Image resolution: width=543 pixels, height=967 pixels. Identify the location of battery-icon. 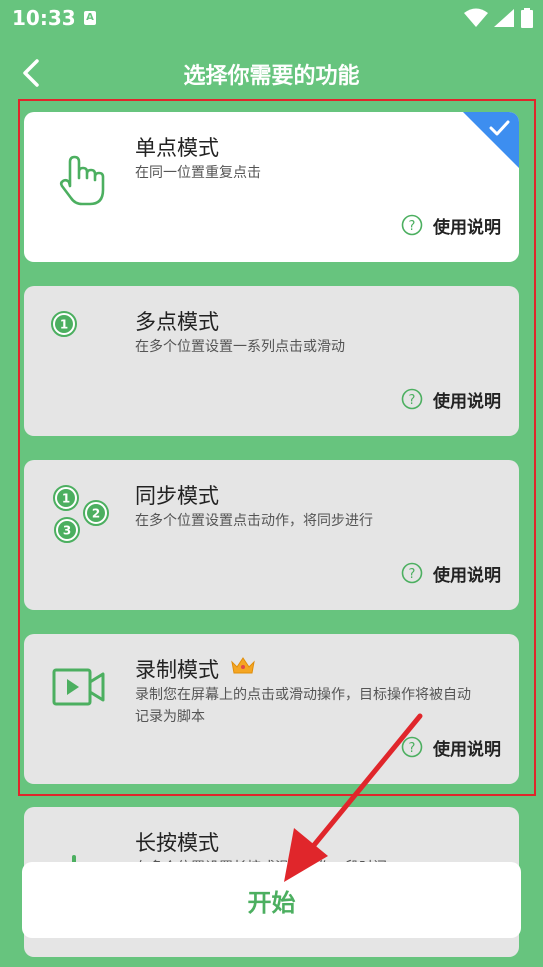
(527, 18).